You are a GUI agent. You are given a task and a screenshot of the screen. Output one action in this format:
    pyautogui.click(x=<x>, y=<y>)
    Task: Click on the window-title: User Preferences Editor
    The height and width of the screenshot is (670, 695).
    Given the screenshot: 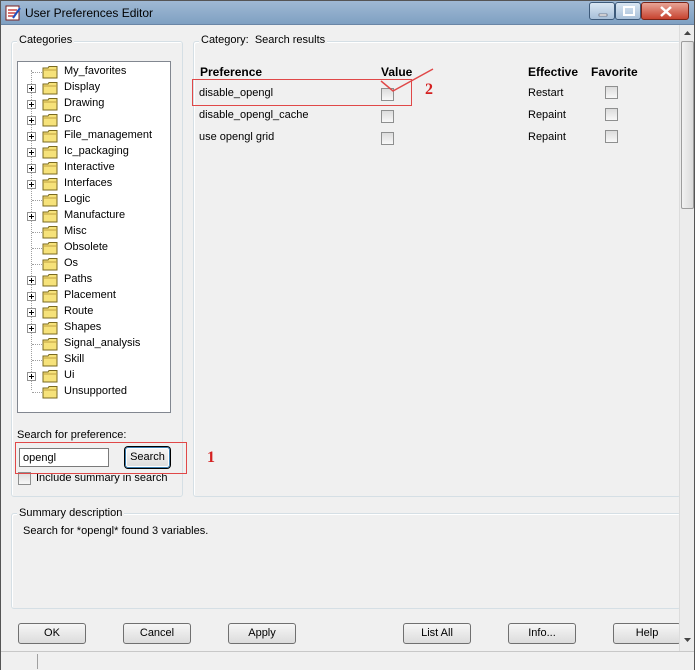 What is the action you would take?
    pyautogui.click(x=89, y=13)
    